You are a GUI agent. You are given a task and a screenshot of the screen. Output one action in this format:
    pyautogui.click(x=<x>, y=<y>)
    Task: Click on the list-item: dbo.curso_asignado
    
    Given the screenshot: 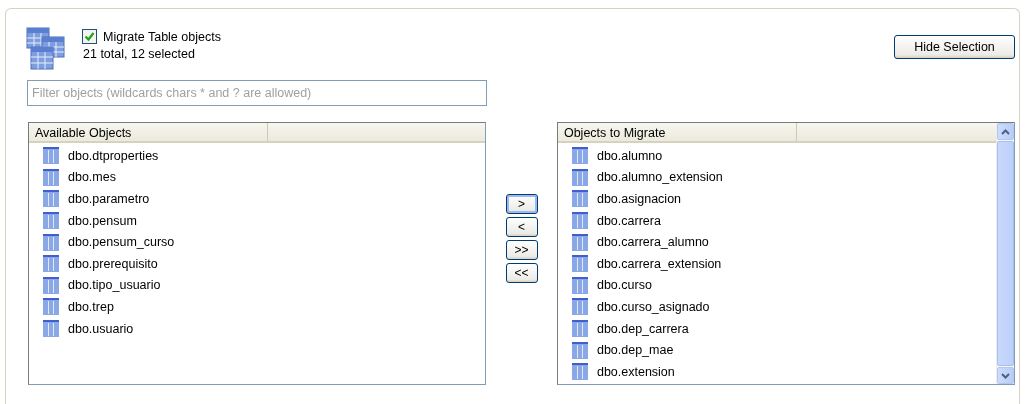 What is the action you would take?
    pyautogui.click(x=653, y=306)
    